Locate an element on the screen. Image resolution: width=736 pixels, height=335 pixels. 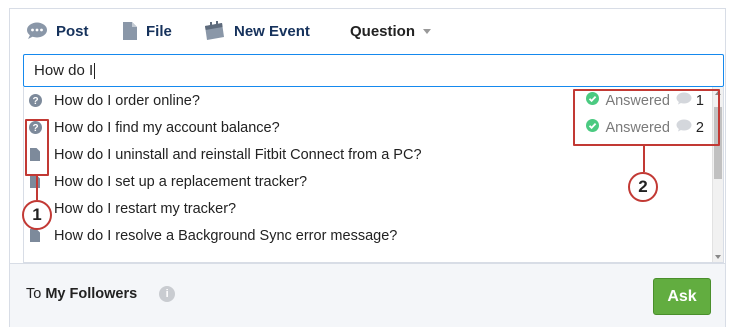
callout-badge-1: 1 is located at coordinates (37, 215).